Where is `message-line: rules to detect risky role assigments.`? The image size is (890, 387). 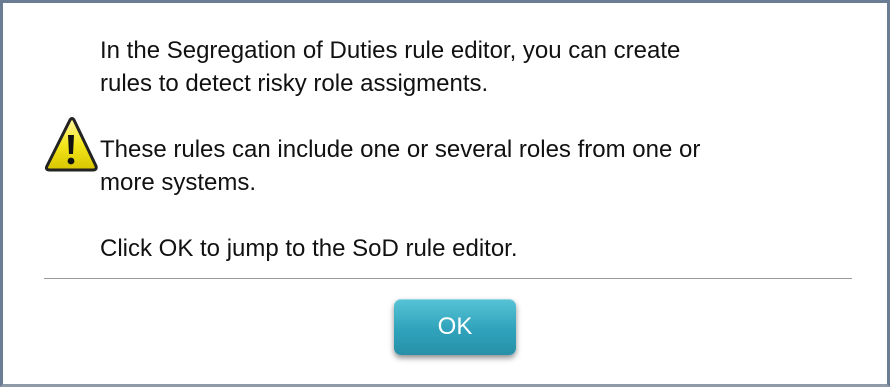
message-line: rules to detect risky role assigments. is located at coordinates (294, 83).